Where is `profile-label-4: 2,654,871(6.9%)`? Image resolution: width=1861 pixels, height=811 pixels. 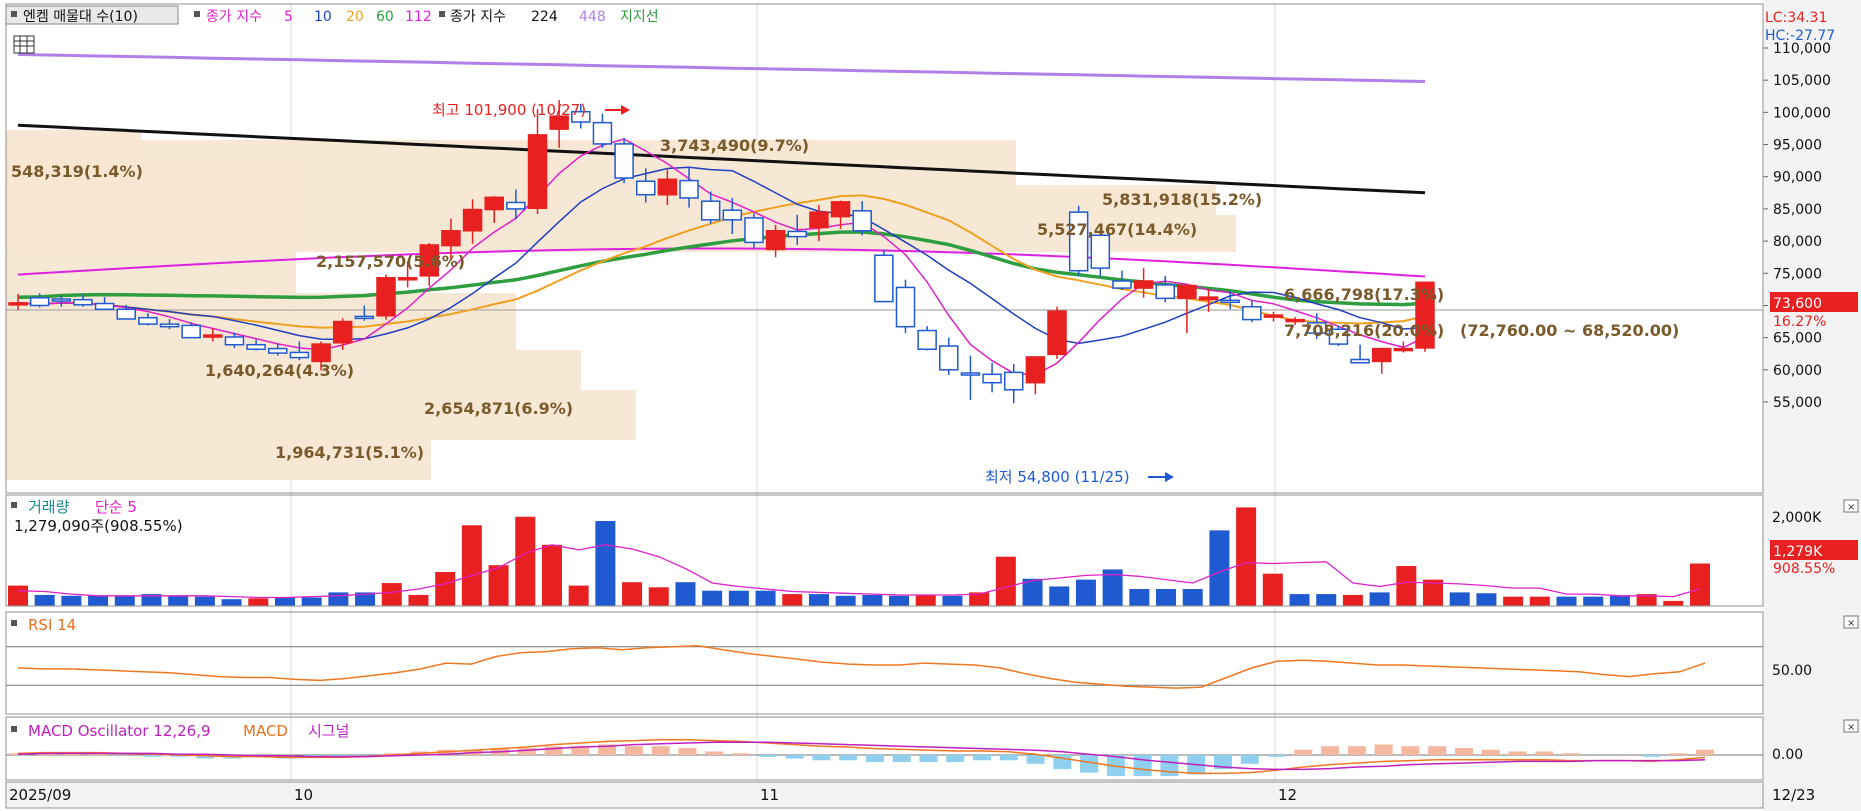
profile-label-4: 2,654,871(6.9%) is located at coordinates (498, 408).